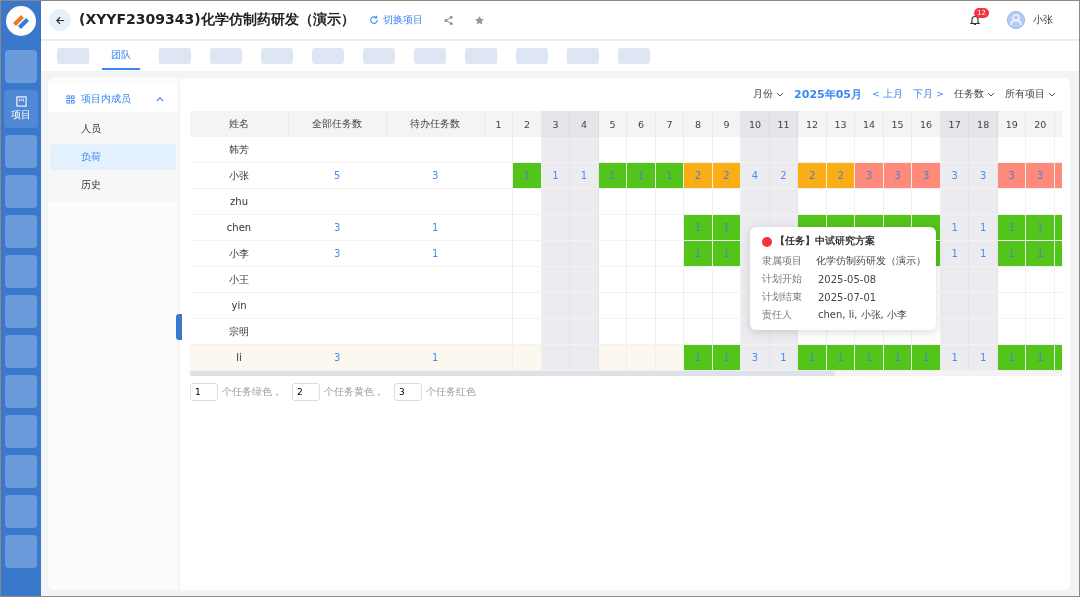  Describe the element at coordinates (239, 124) in the screenshot. I see `column-header: 姓名` at that location.